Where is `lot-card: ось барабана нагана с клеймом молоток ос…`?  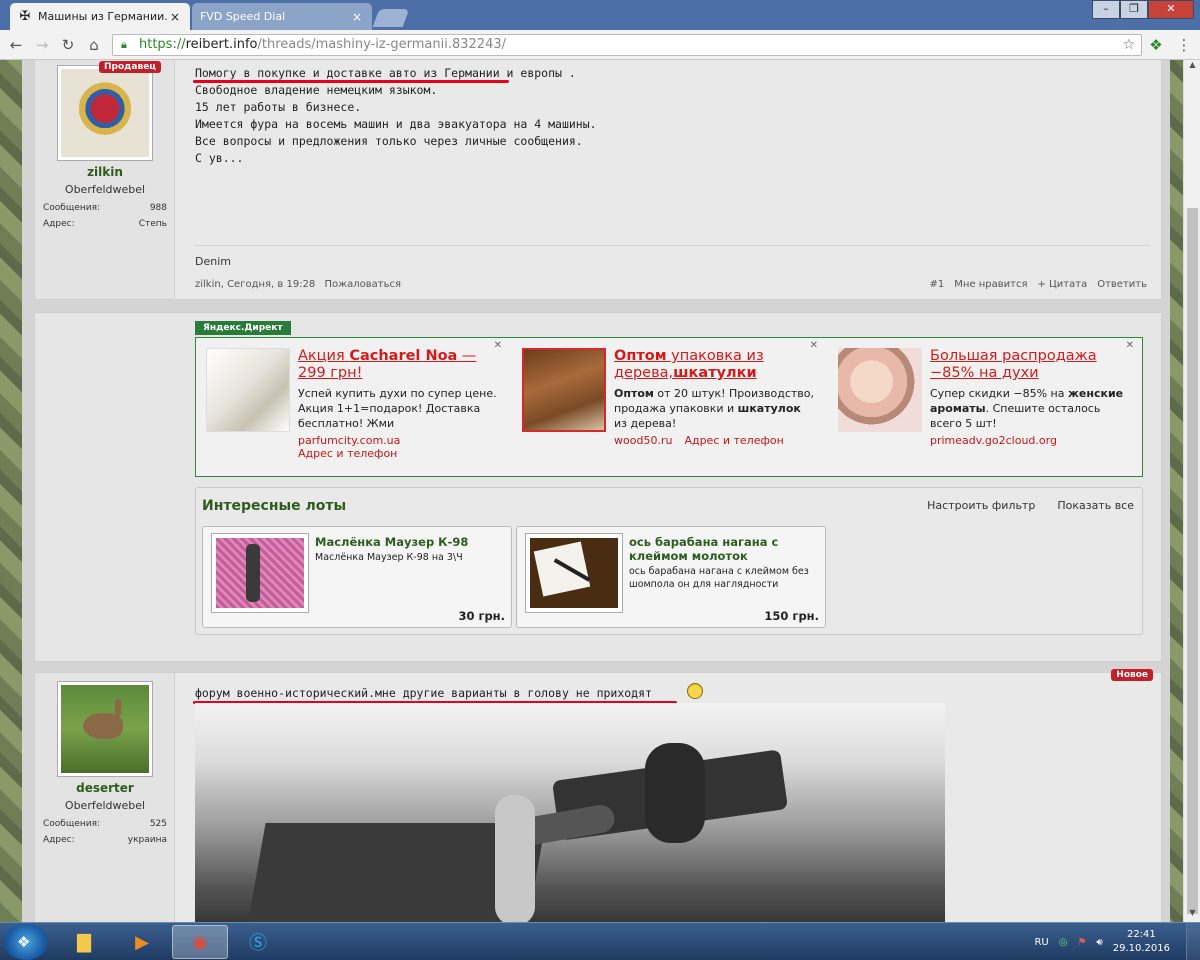
lot-card: ось барабана нагана с клеймом молоток ос… is located at coordinates (671, 577).